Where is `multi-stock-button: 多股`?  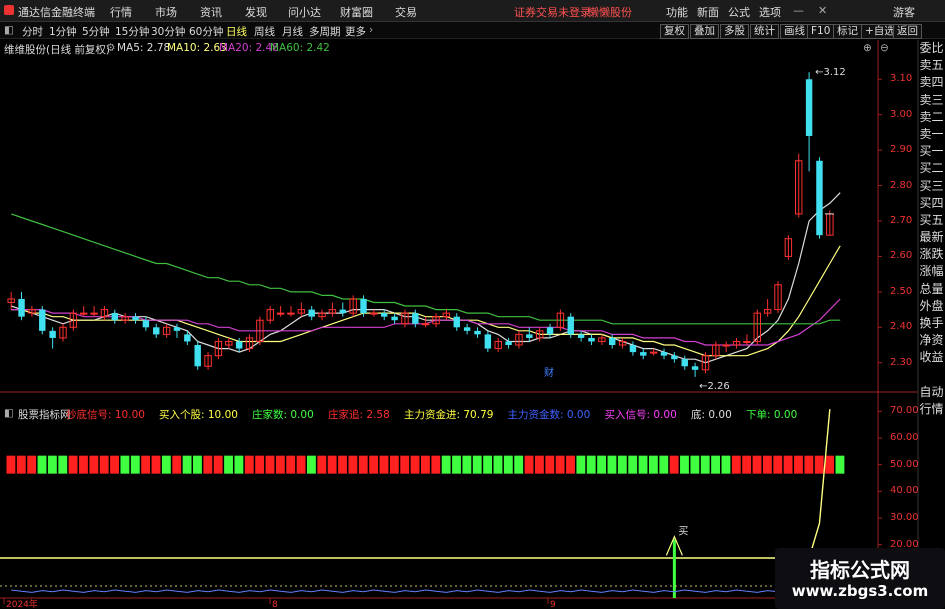 multi-stock-button: 多股 is located at coordinates (734, 31).